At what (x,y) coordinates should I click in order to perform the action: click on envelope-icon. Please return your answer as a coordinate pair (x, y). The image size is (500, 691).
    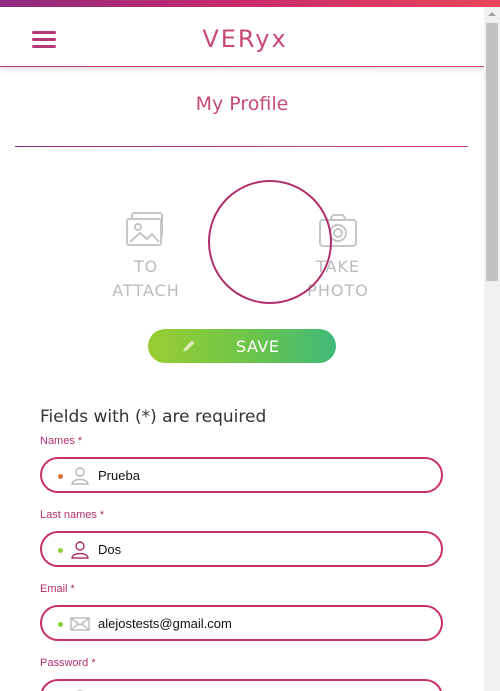
    Looking at the image, I should click on (80, 624).